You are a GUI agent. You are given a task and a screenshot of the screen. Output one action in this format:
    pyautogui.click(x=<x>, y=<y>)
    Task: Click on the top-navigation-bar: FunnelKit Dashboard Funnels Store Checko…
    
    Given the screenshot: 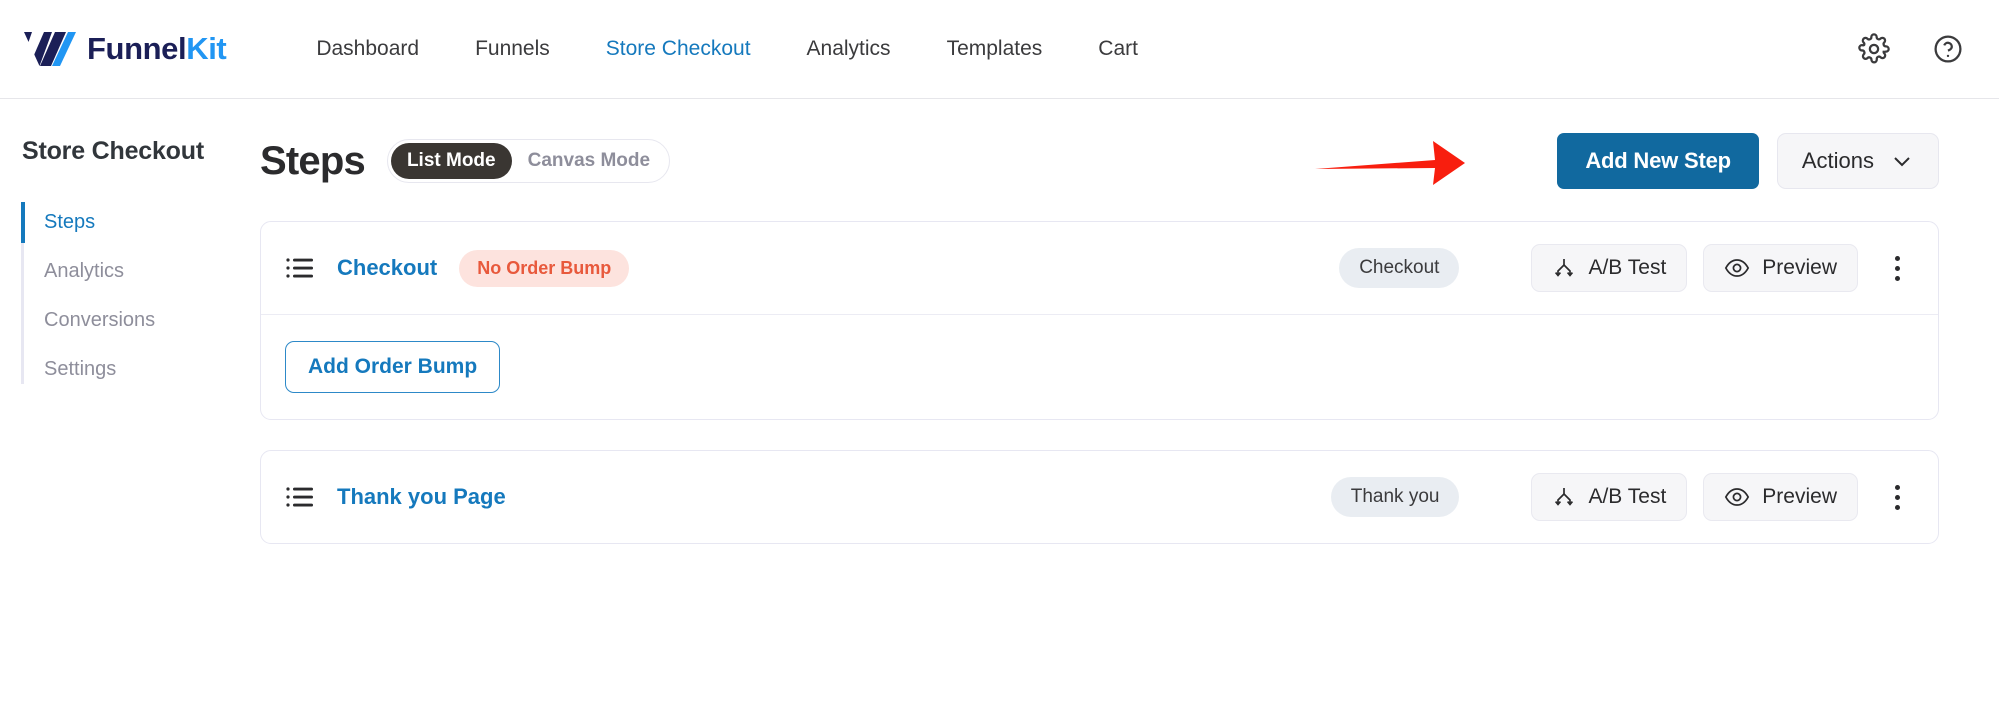 What is the action you would take?
    pyautogui.click(x=999, y=49)
    